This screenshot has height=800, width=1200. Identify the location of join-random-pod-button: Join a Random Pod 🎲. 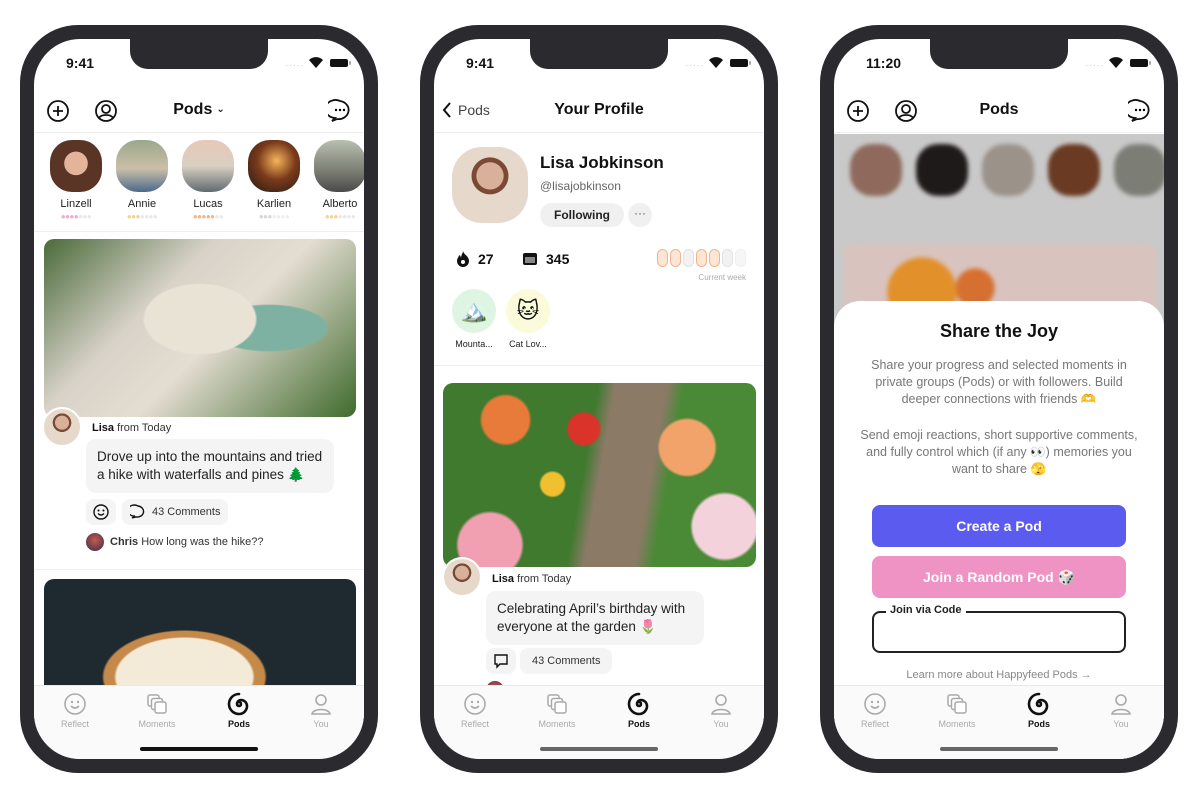
(999, 577).